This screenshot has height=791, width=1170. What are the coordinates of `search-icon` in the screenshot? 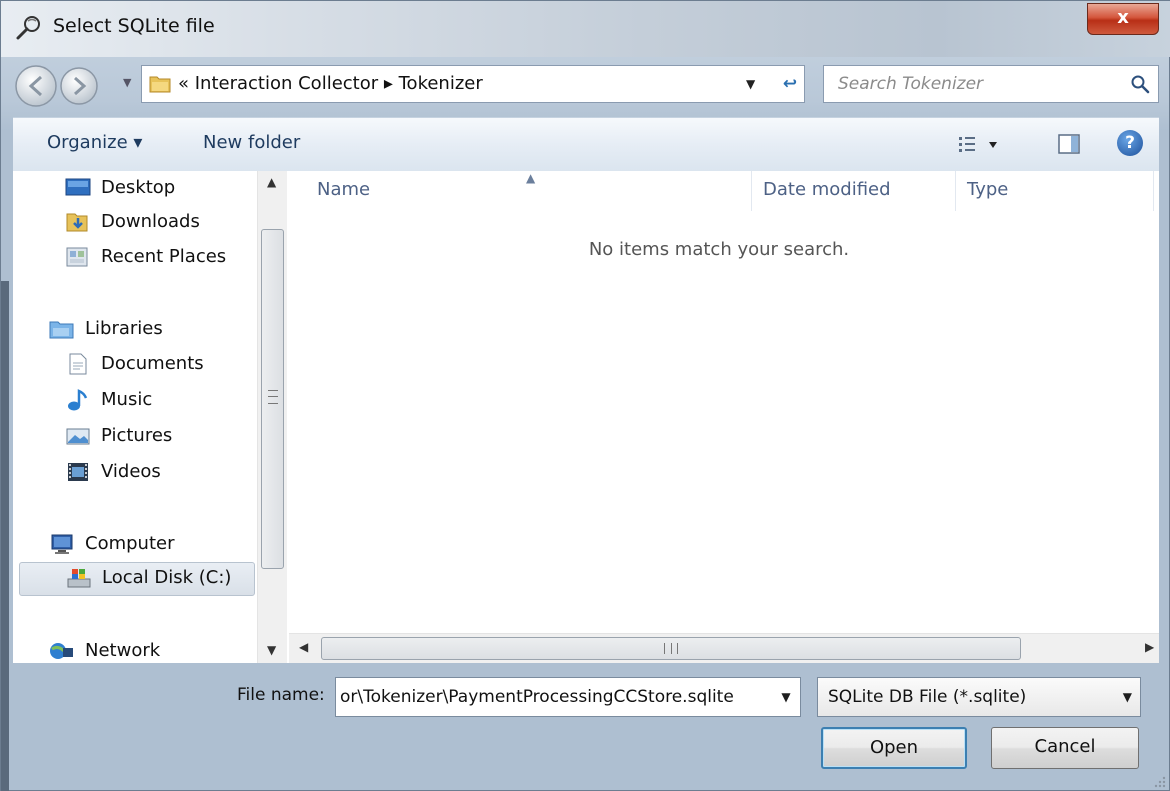 It's located at (1140, 84).